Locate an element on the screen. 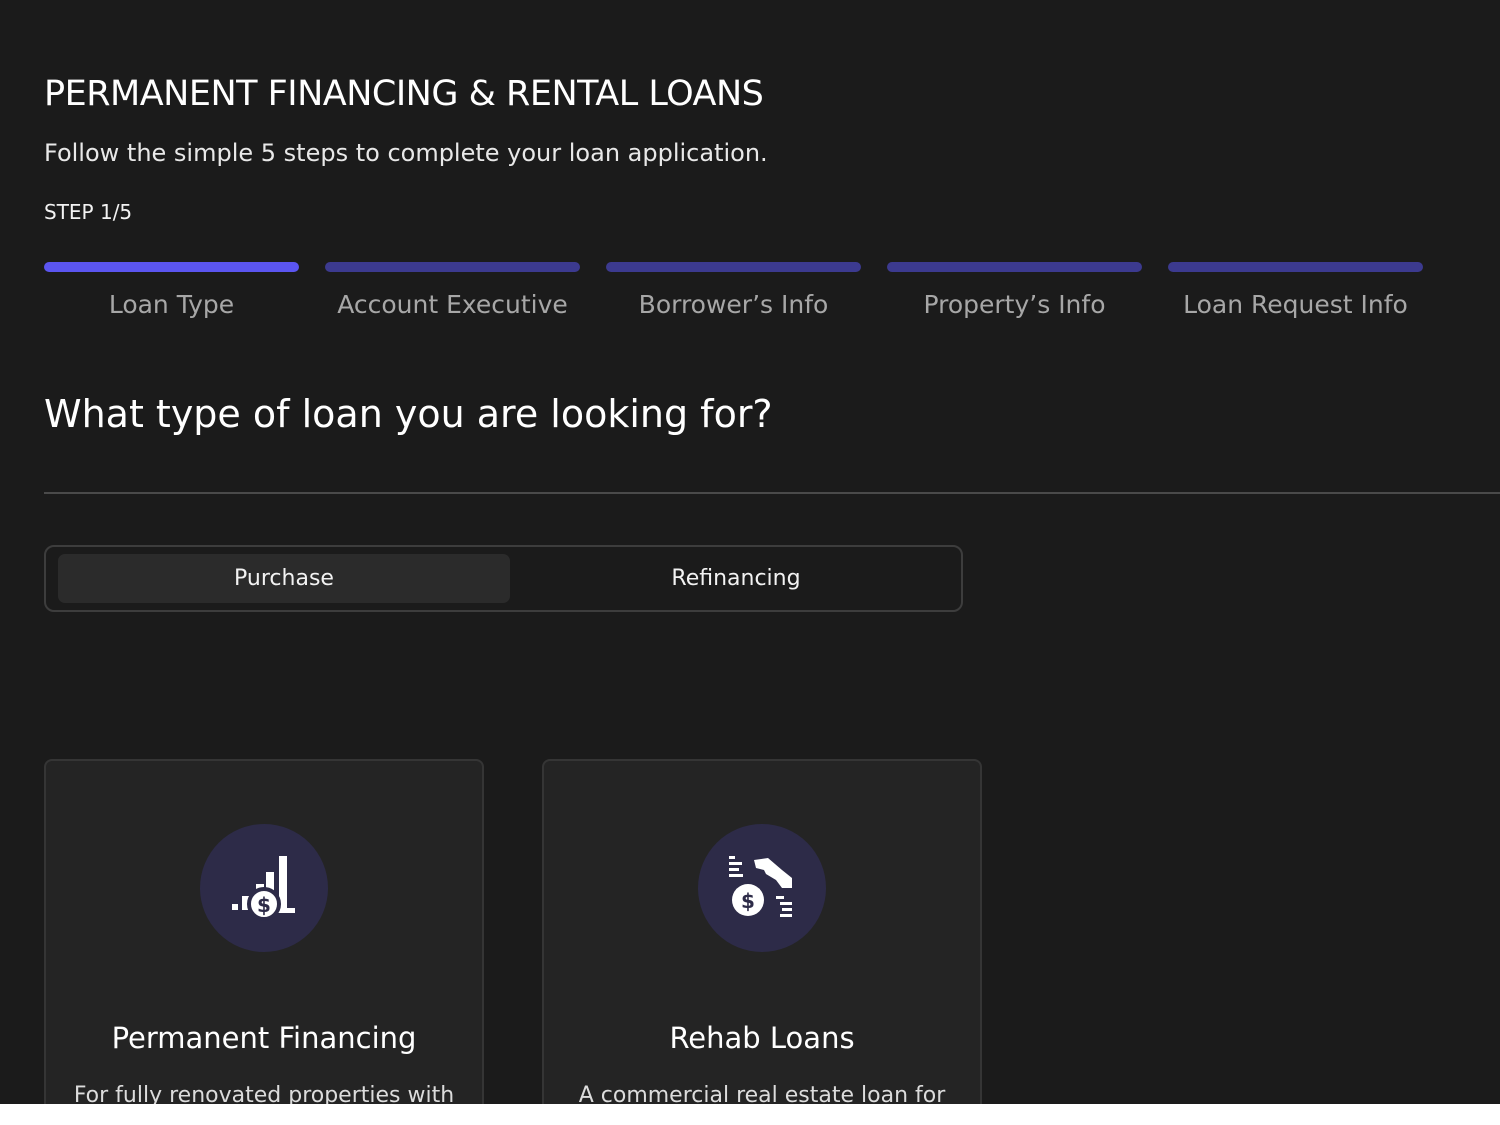 This screenshot has height=1125, width=1500. purchase-option: Purchase is located at coordinates (284, 578).